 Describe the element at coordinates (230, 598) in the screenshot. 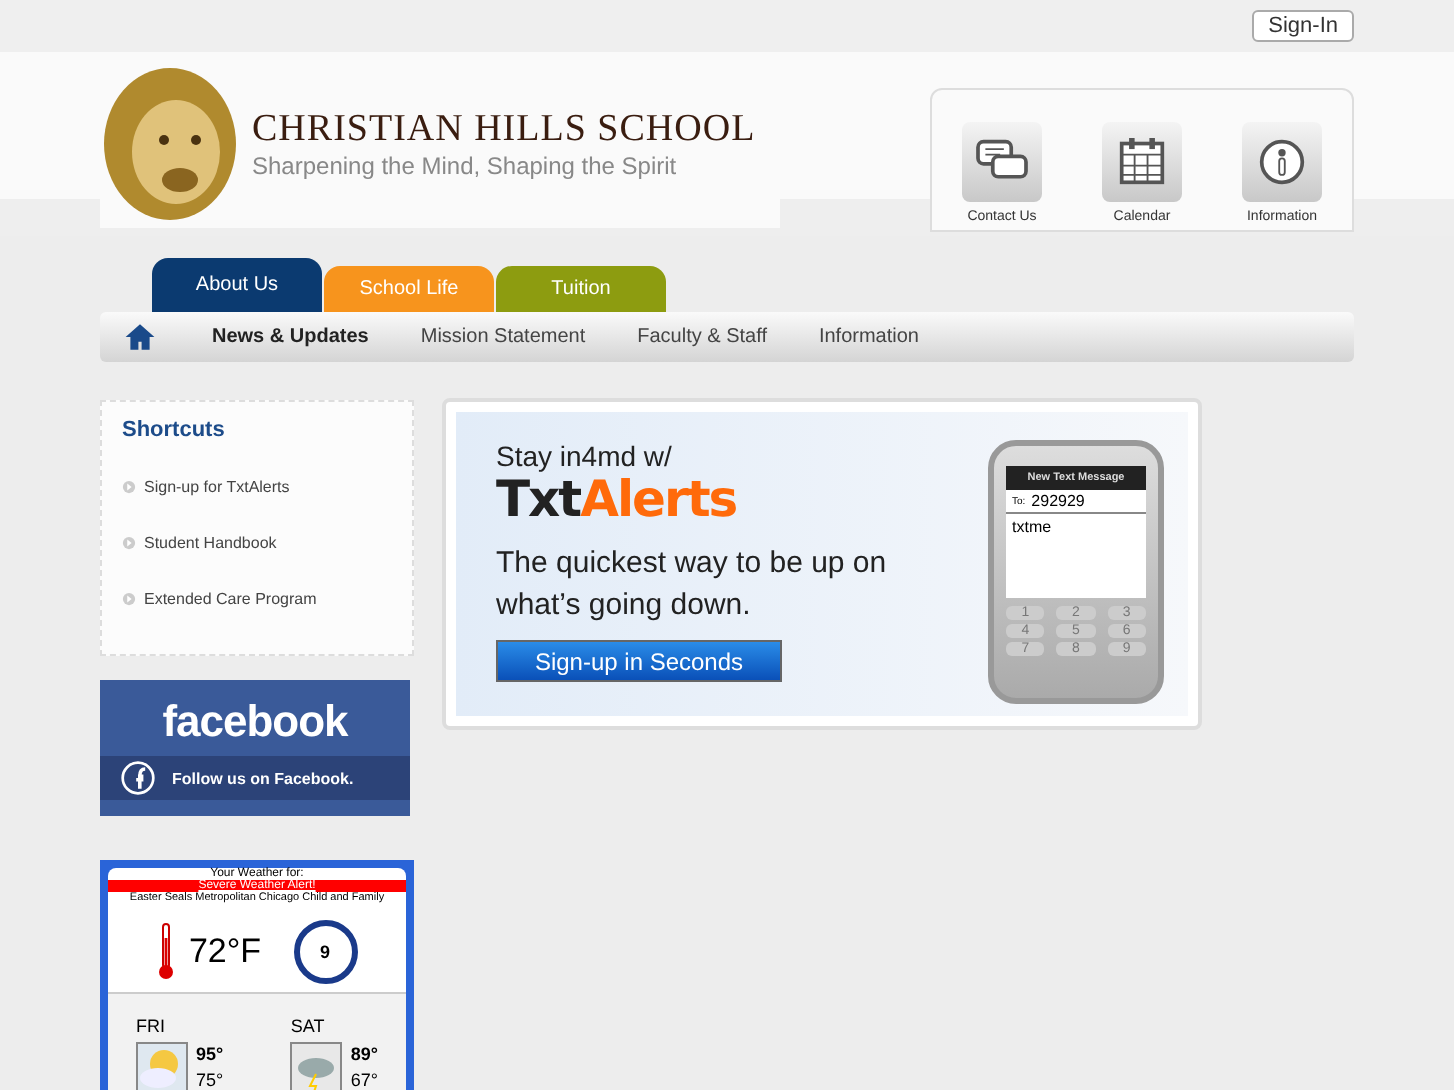

I see `shortcut-link: Extended Care Program` at that location.